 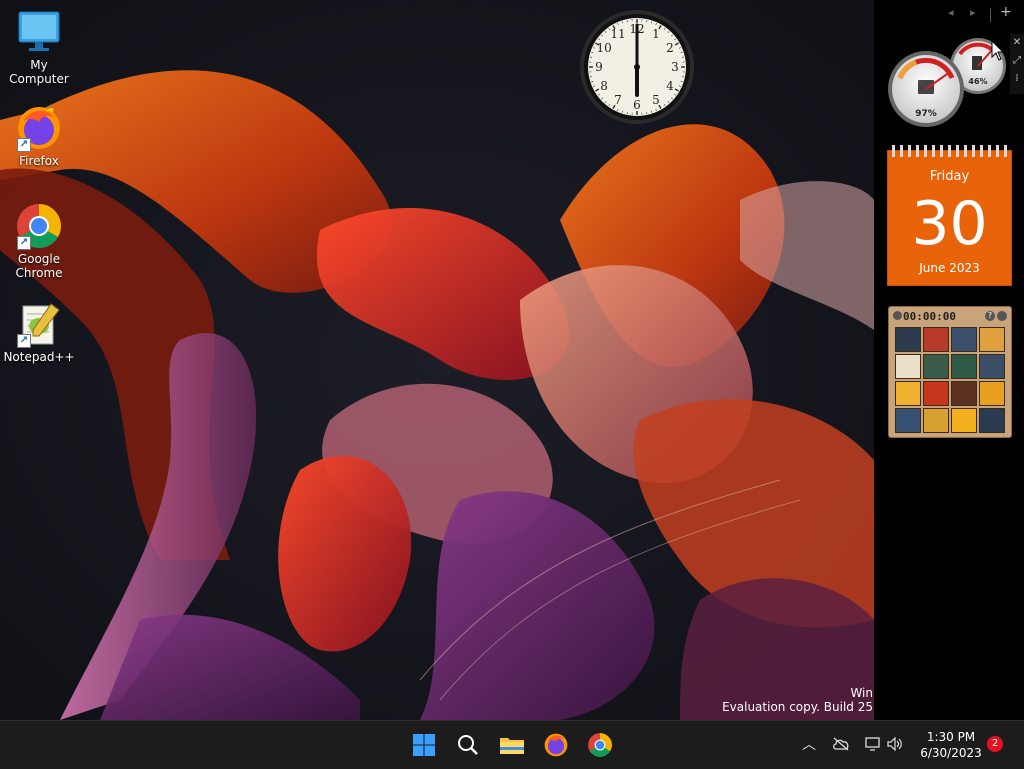 I want to click on desktop-icon-label: Firefox, so click(x=39, y=161).